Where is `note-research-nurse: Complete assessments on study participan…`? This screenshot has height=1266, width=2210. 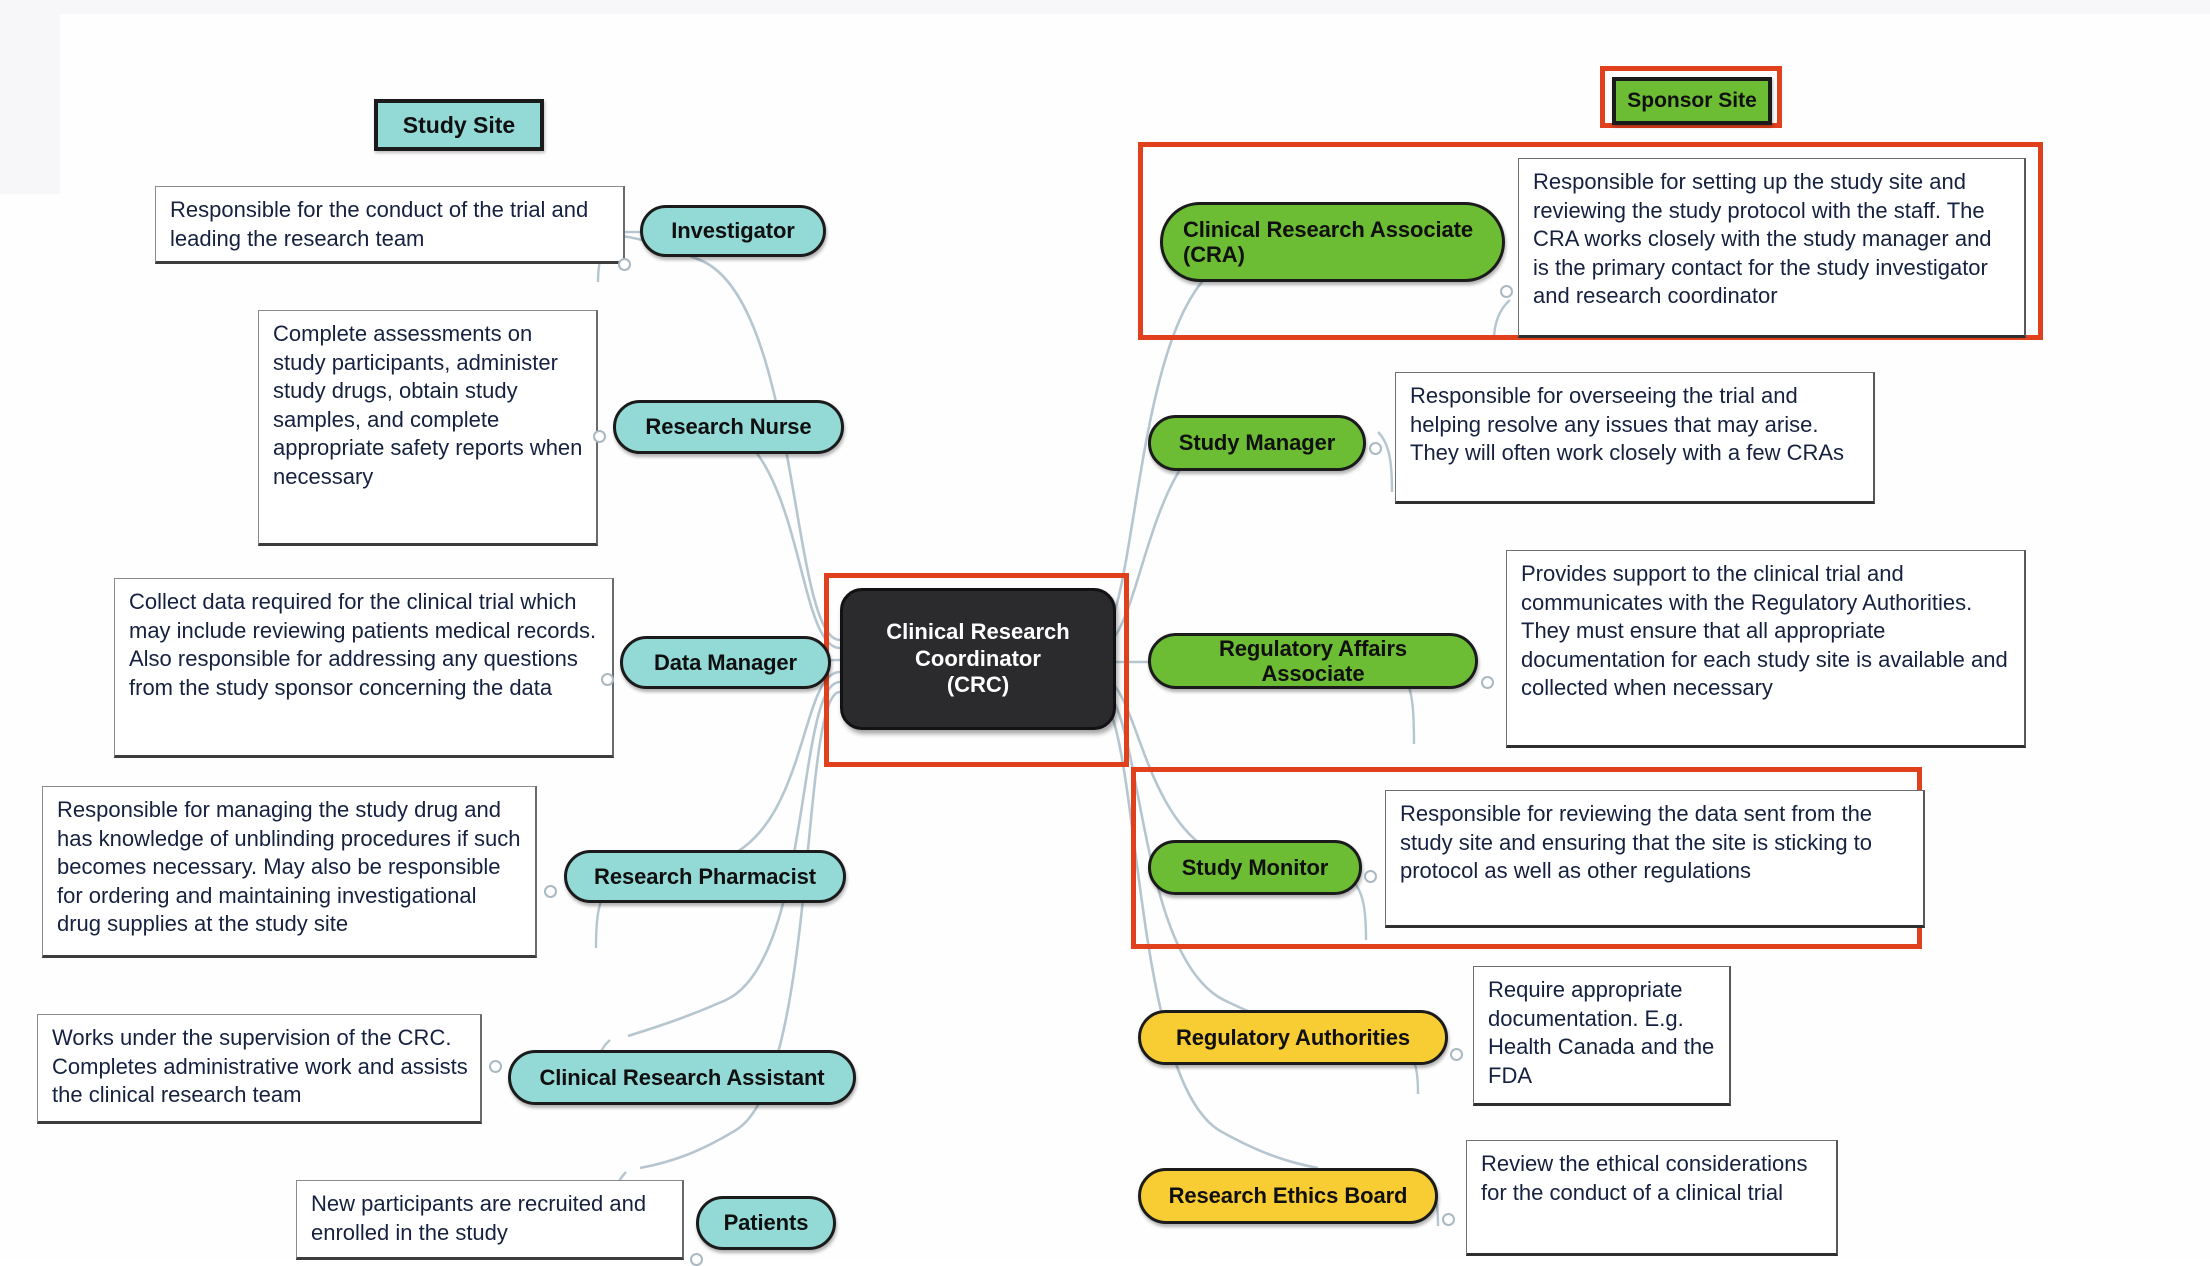
note-research-nurse: Complete assessments on study participan… is located at coordinates (428, 428).